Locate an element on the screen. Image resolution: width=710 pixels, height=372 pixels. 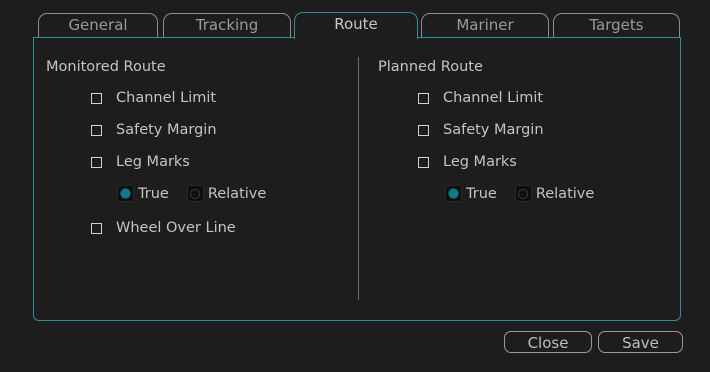
monitored-channel-limit-row: Channel Limit is located at coordinates (153, 98).